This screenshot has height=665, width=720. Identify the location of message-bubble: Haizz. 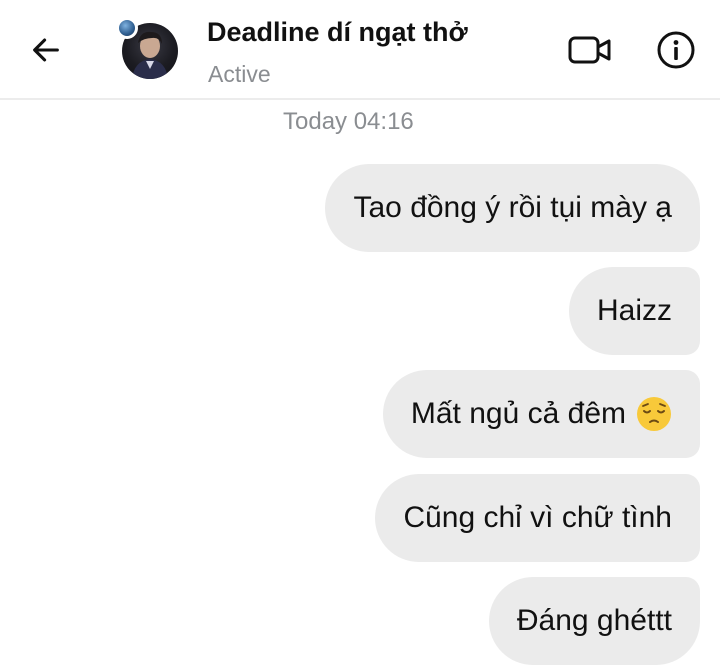
(634, 311).